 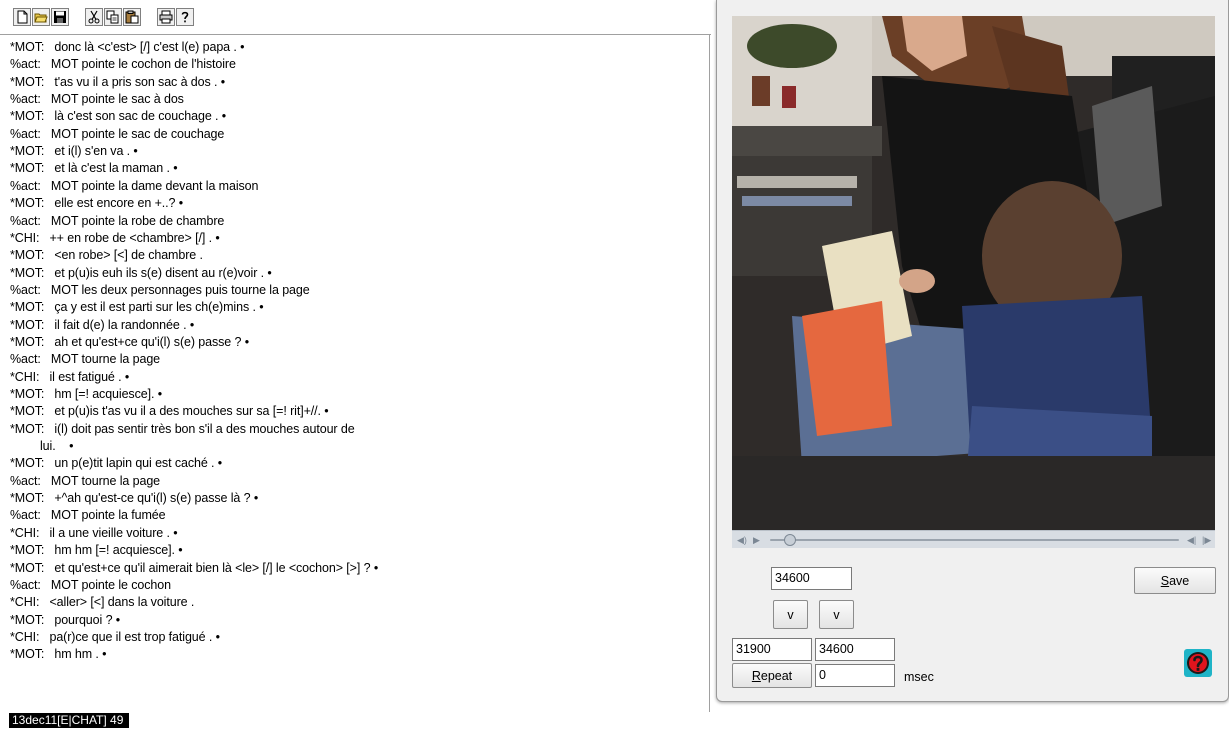 What do you see at coordinates (94, 532) in the screenshot?
I see `transcript-line: *CHI: il a une vieille voiture . •` at bounding box center [94, 532].